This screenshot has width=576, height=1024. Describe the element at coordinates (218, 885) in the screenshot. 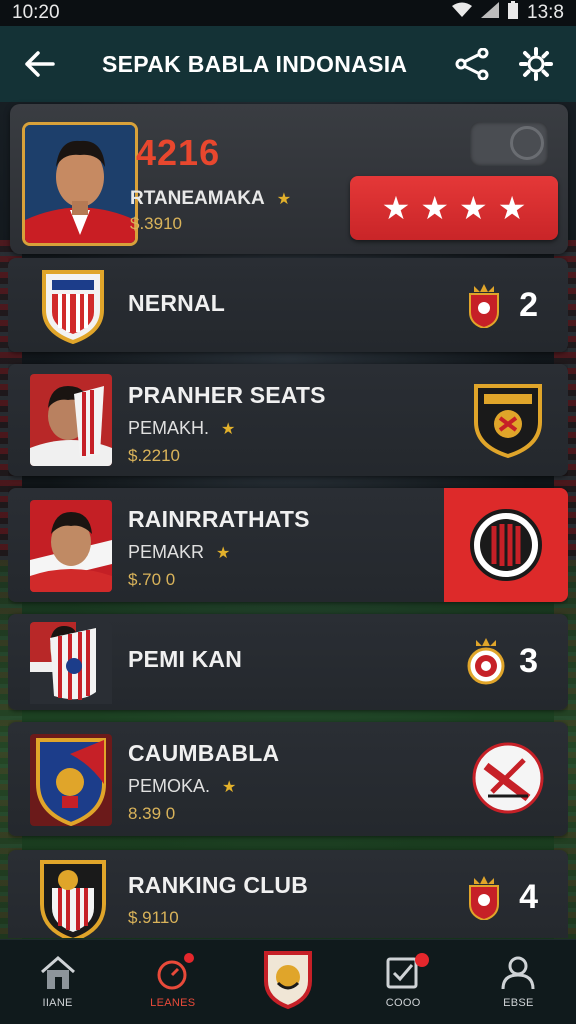

I see `row-title: RANKING CLUB` at that location.